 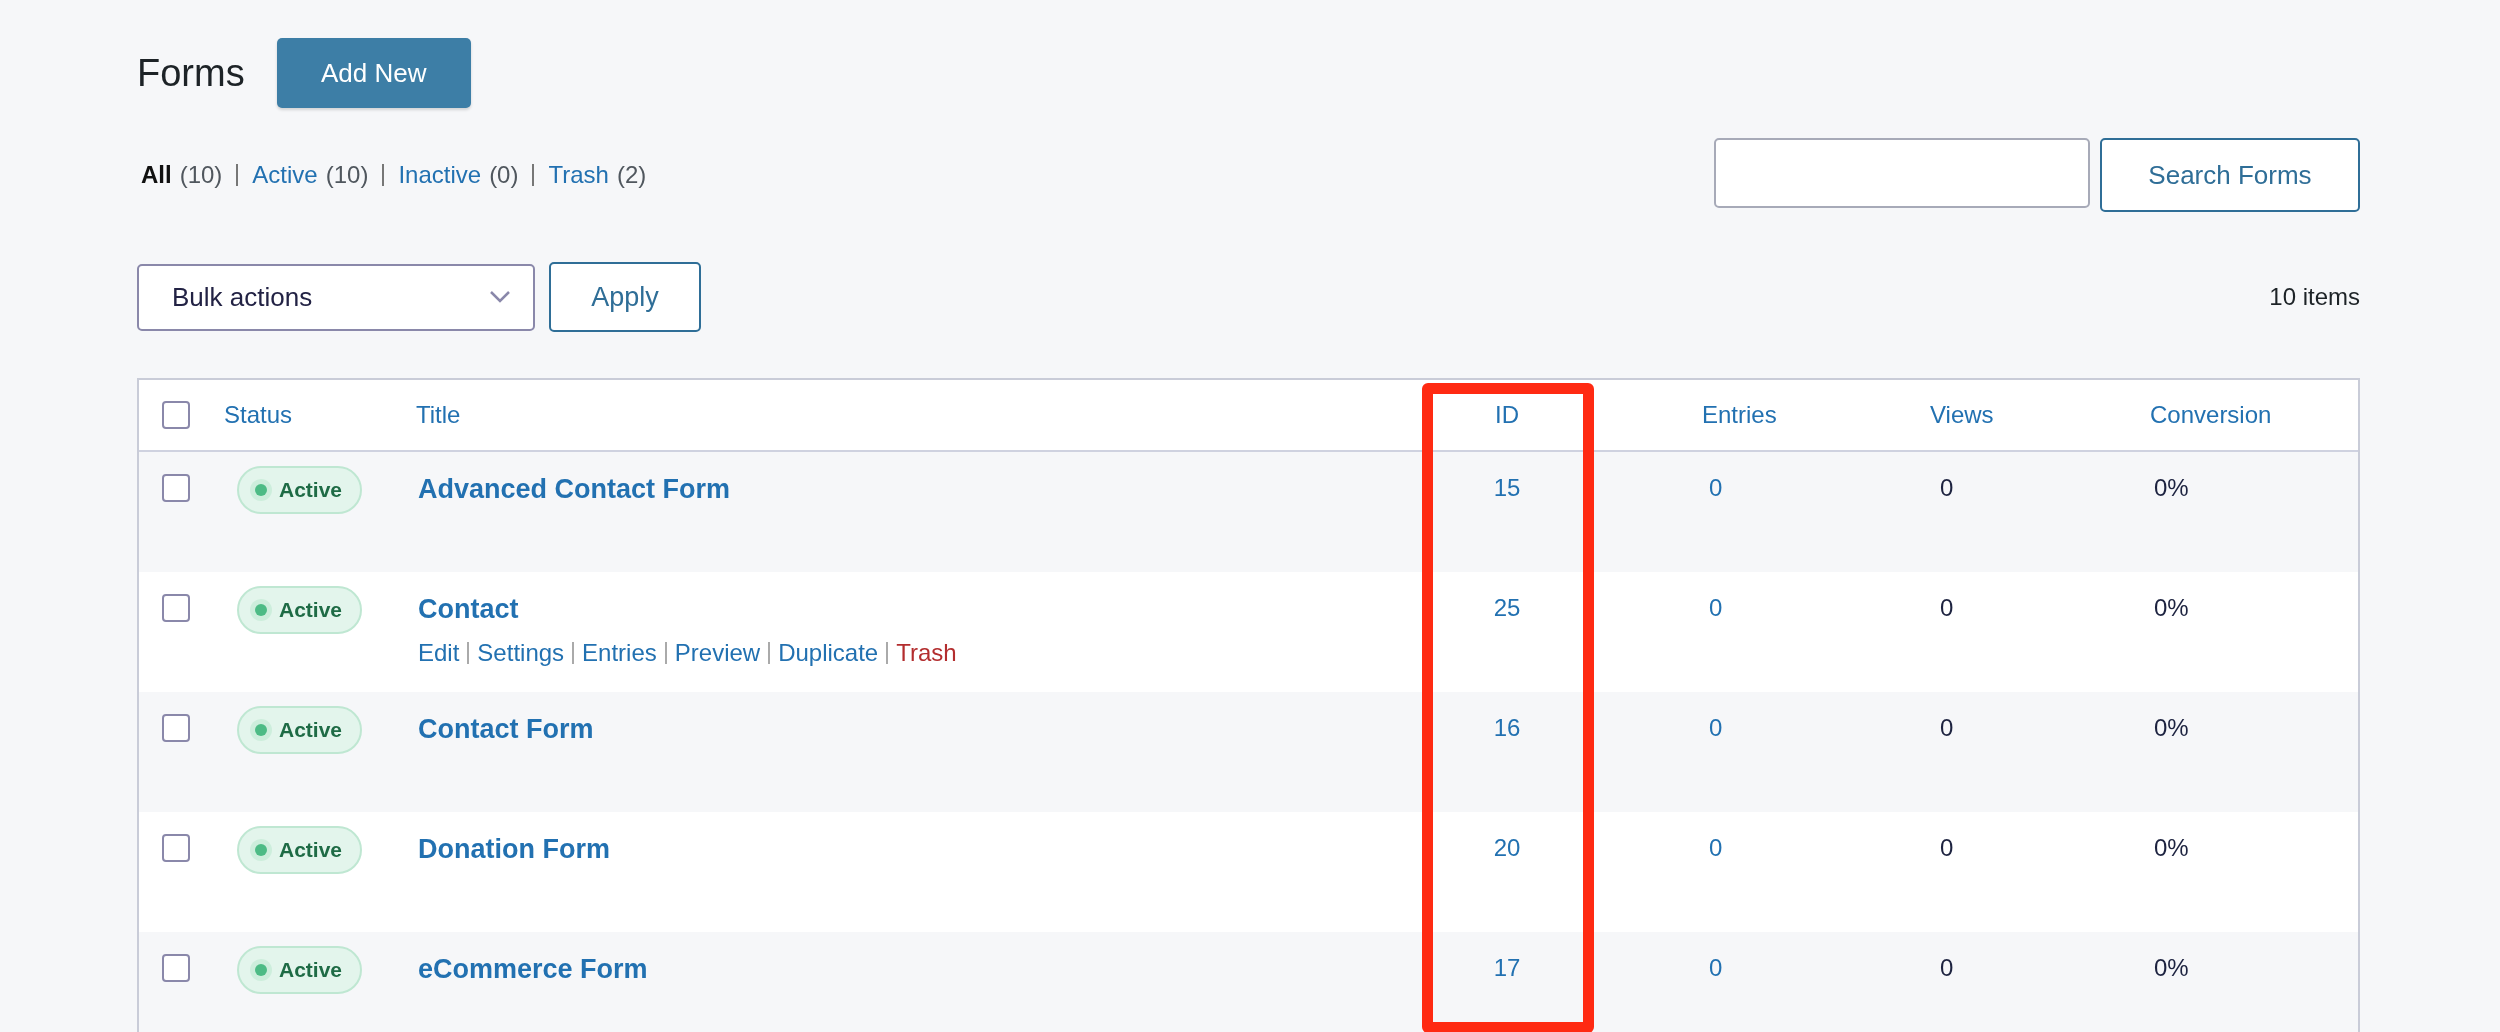 What do you see at coordinates (1739, 414) in the screenshot?
I see `column-header: Entries` at bounding box center [1739, 414].